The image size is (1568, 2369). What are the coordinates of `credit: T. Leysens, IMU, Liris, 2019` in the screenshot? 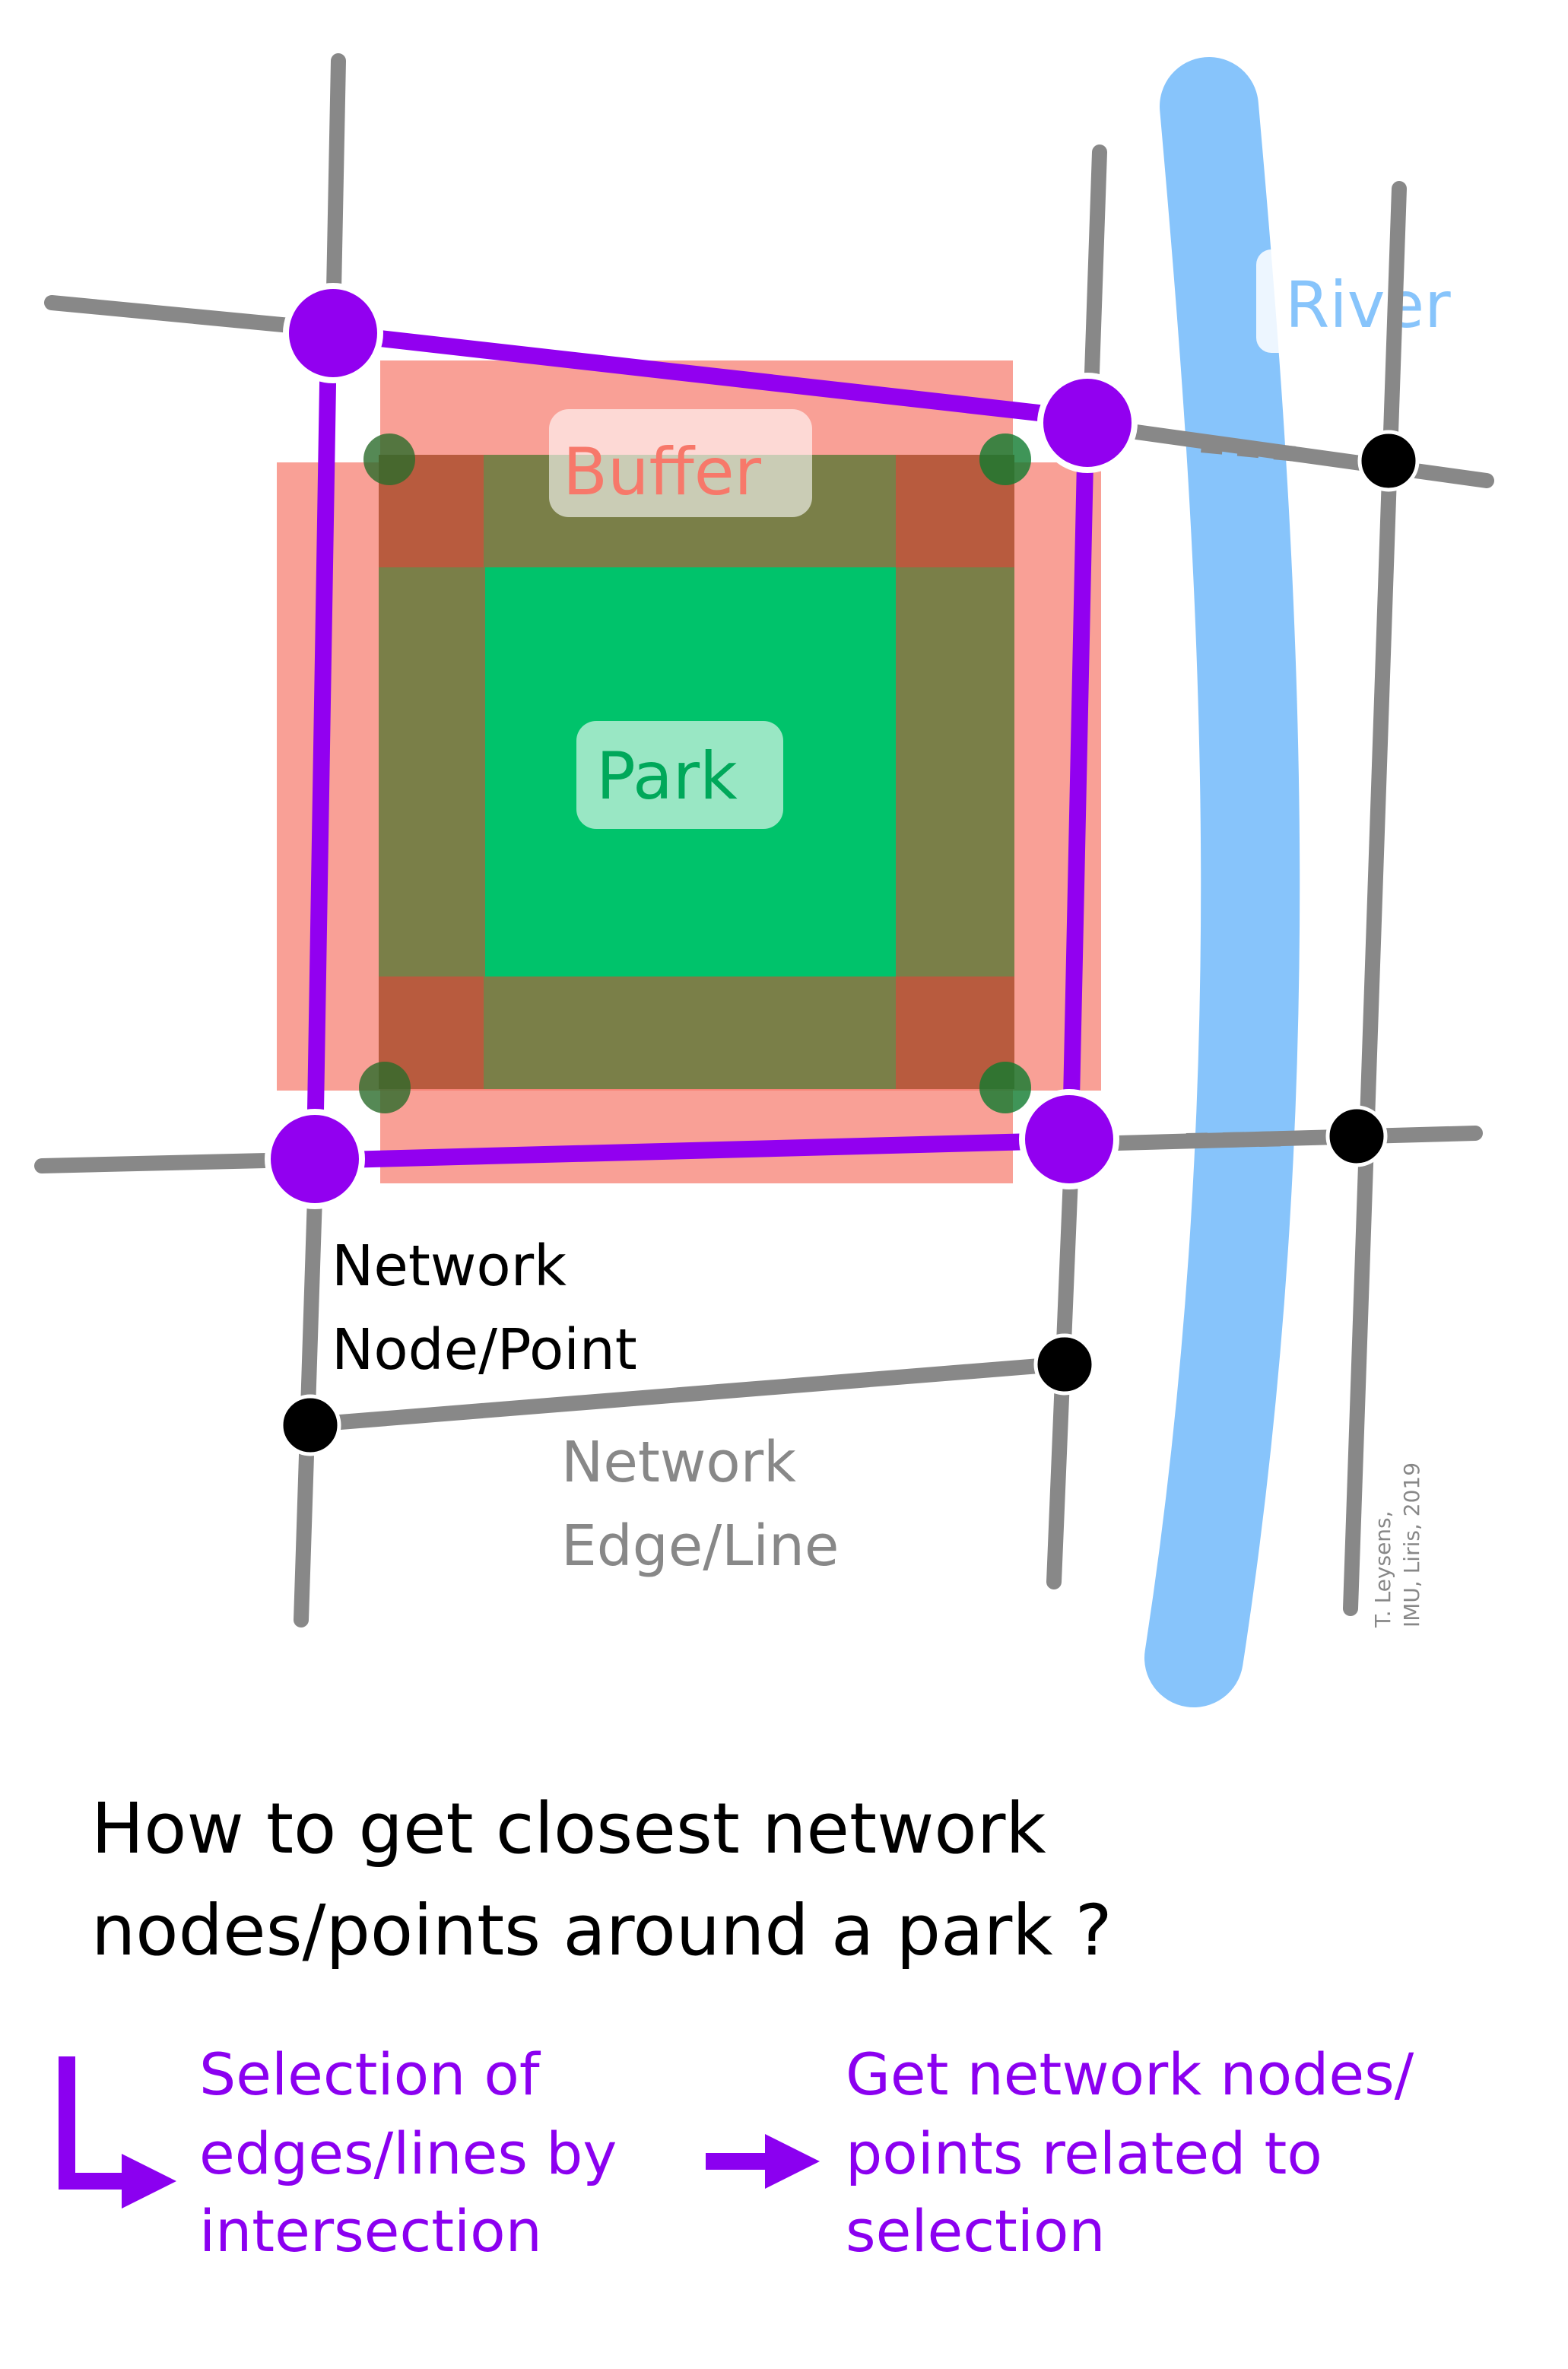 It's located at (1397, 1545).